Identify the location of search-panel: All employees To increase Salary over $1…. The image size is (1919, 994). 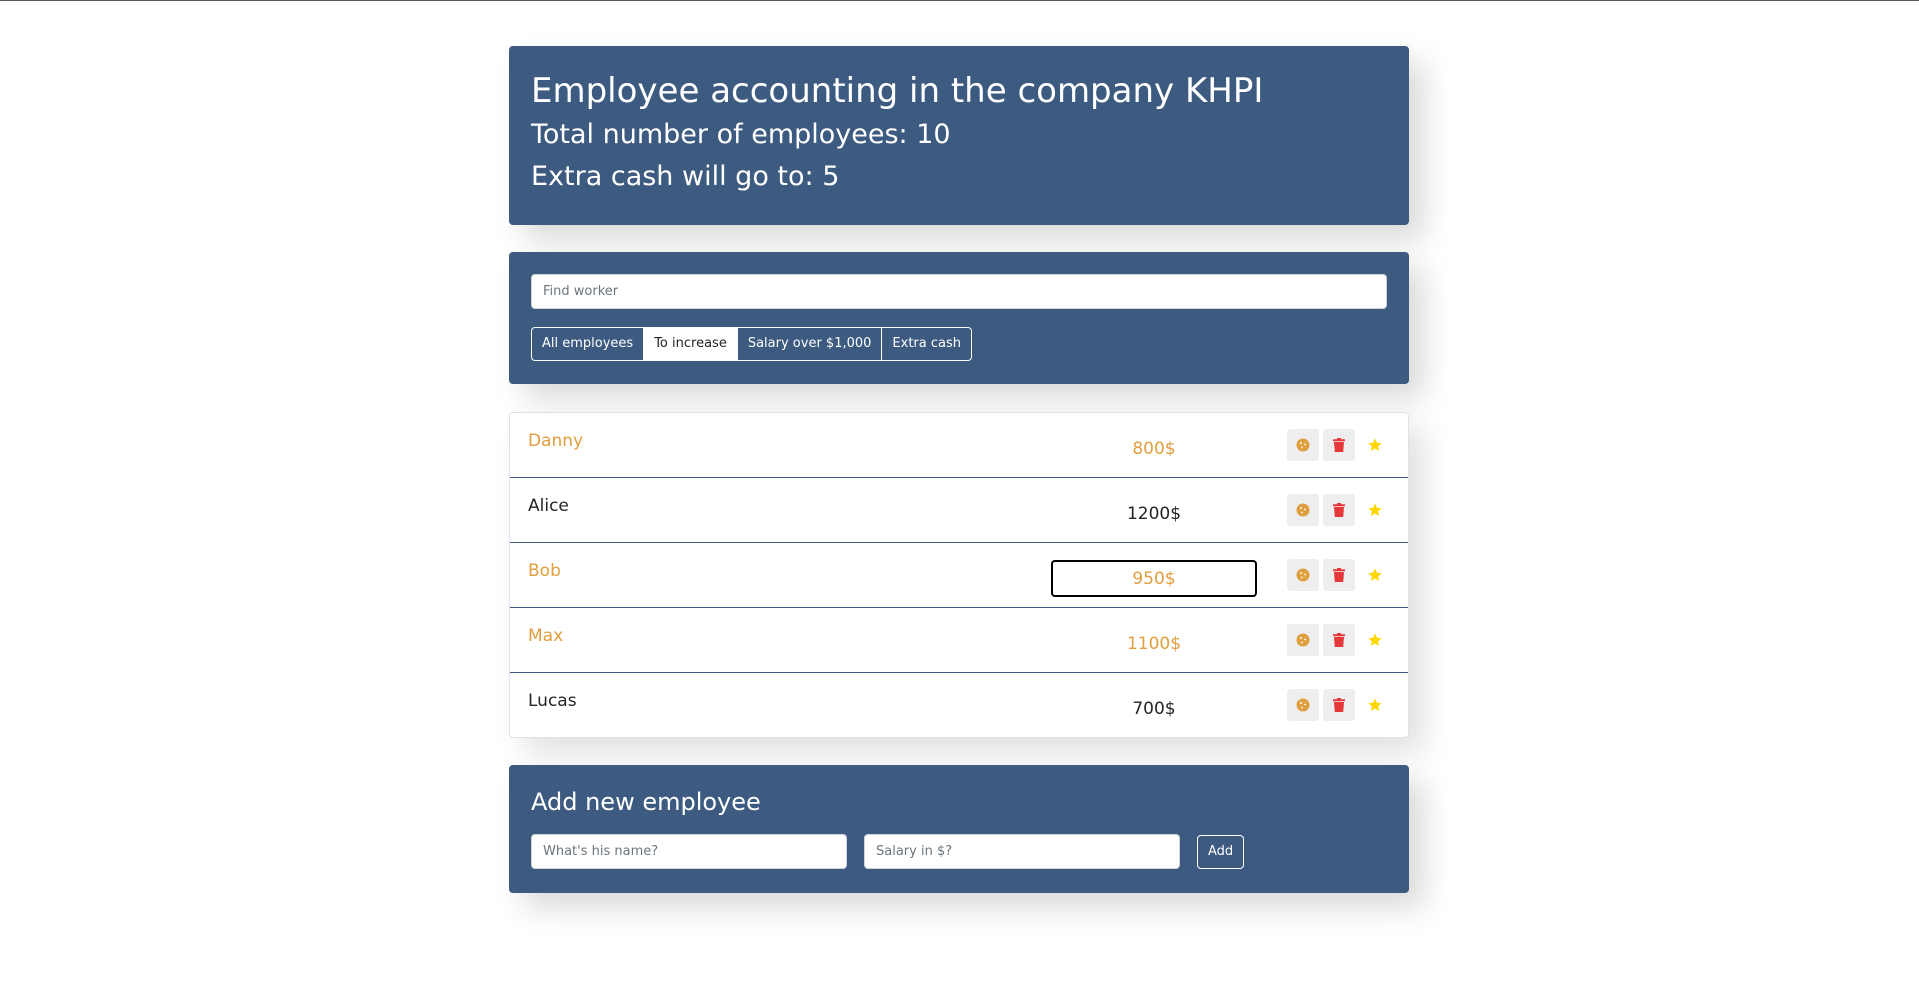
(959, 318).